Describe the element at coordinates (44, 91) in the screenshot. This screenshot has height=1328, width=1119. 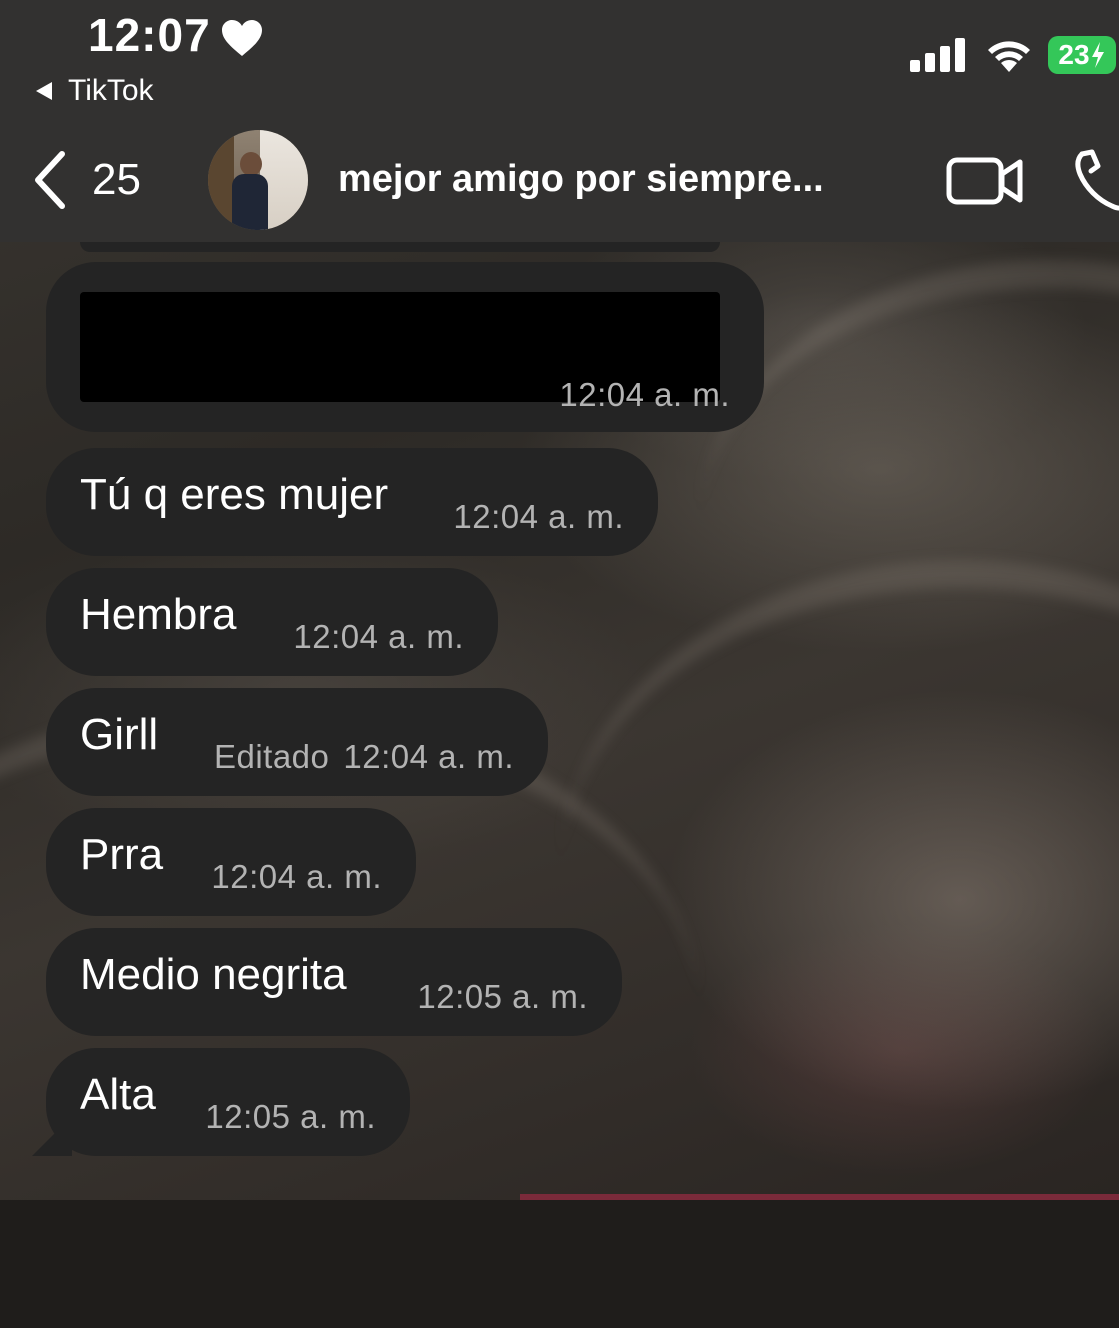
I see `back-triangle-icon` at that location.